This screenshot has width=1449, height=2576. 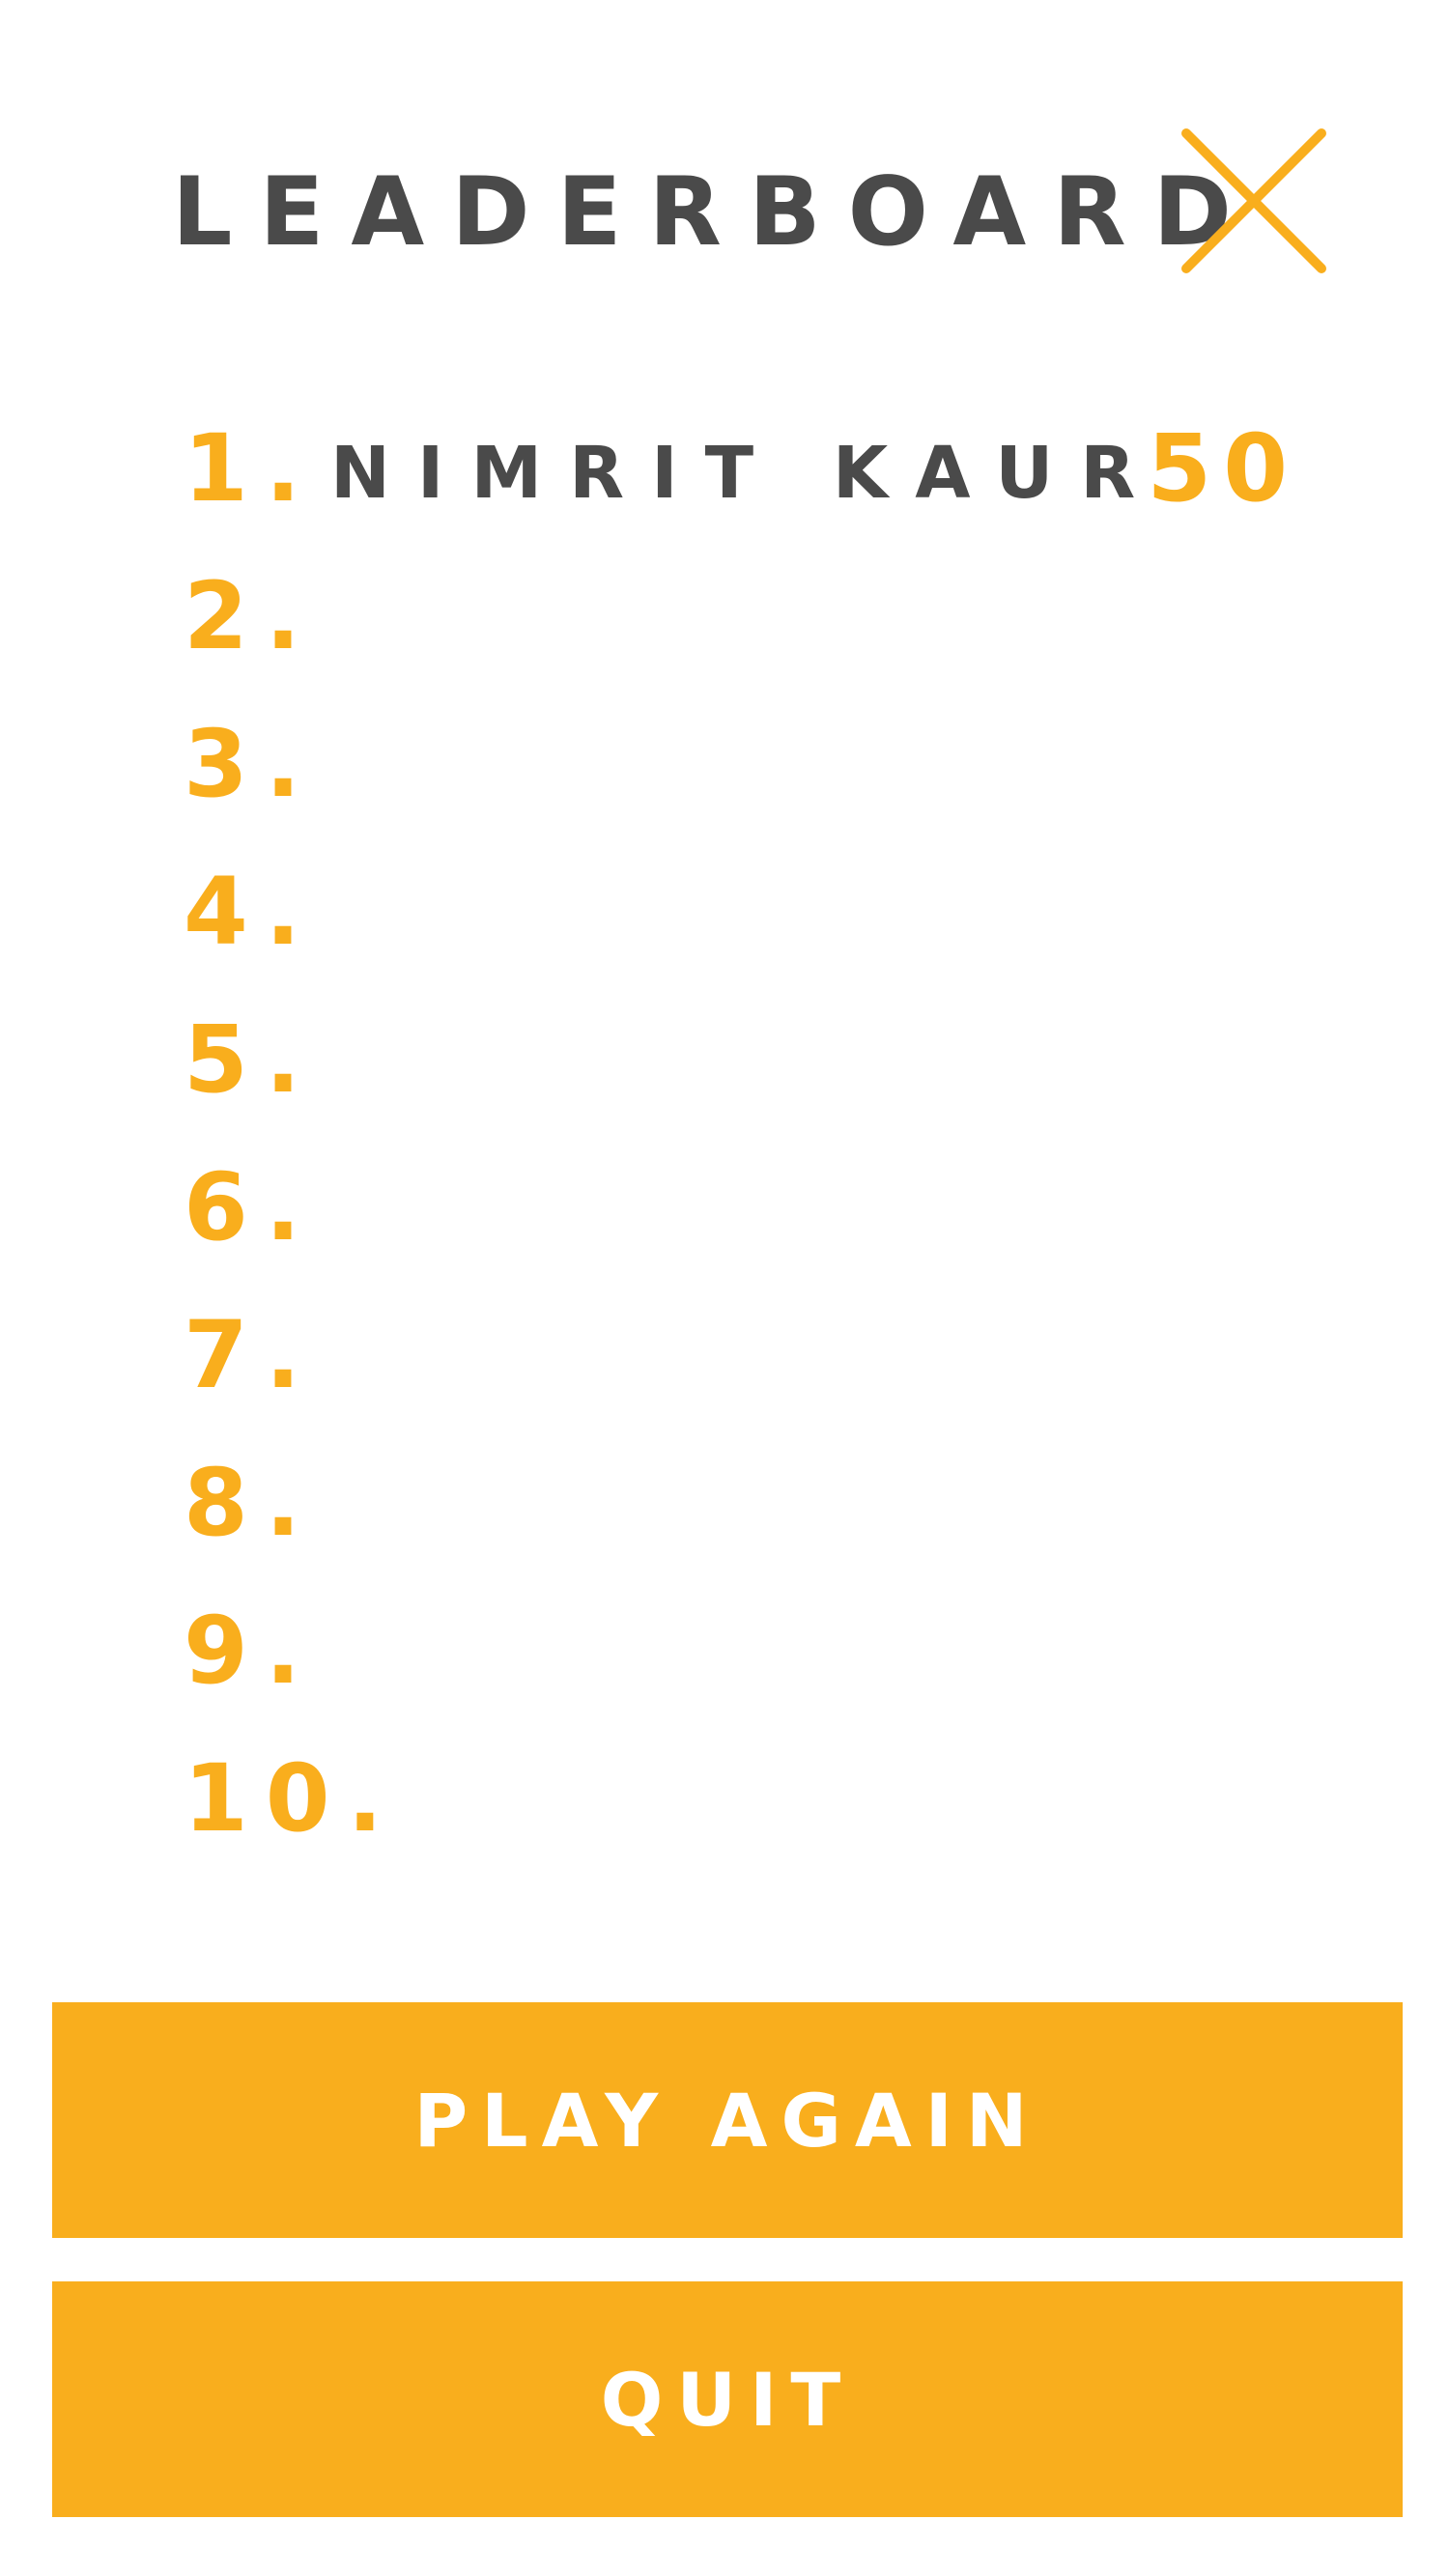 What do you see at coordinates (753, 1223) in the screenshot?
I see `leaderboard-row: 6.` at bounding box center [753, 1223].